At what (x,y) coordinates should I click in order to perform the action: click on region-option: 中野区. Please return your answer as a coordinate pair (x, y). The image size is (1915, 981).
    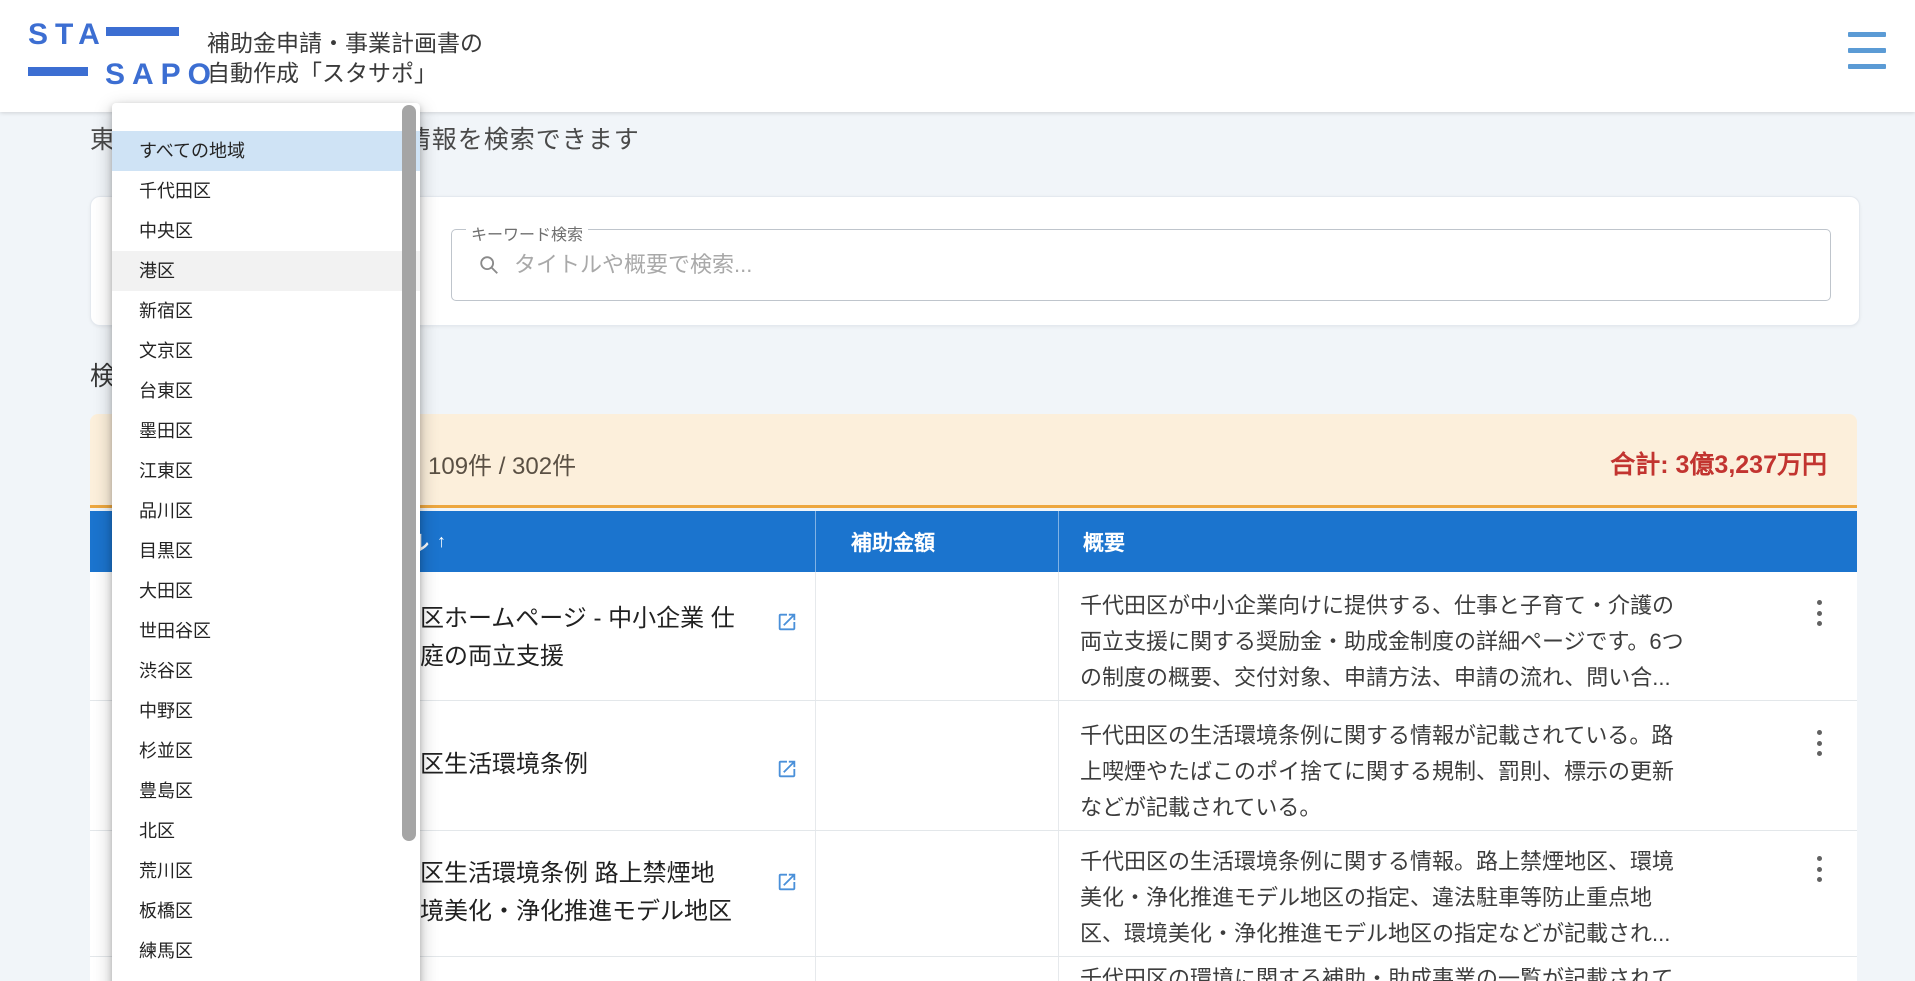
    Looking at the image, I should click on (266, 711).